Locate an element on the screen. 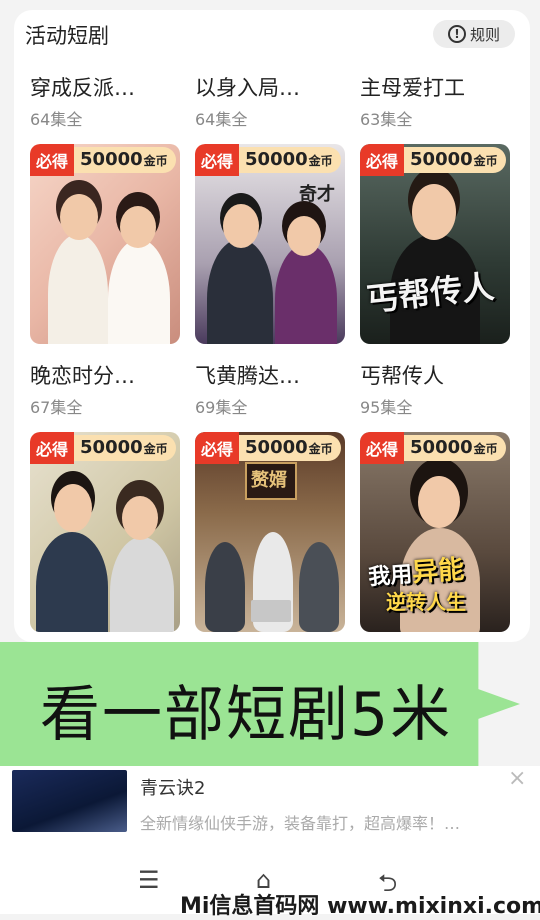 Image resolution: width=540 pixels, height=920 pixels. episode-count: 69集全 is located at coordinates (221, 407).